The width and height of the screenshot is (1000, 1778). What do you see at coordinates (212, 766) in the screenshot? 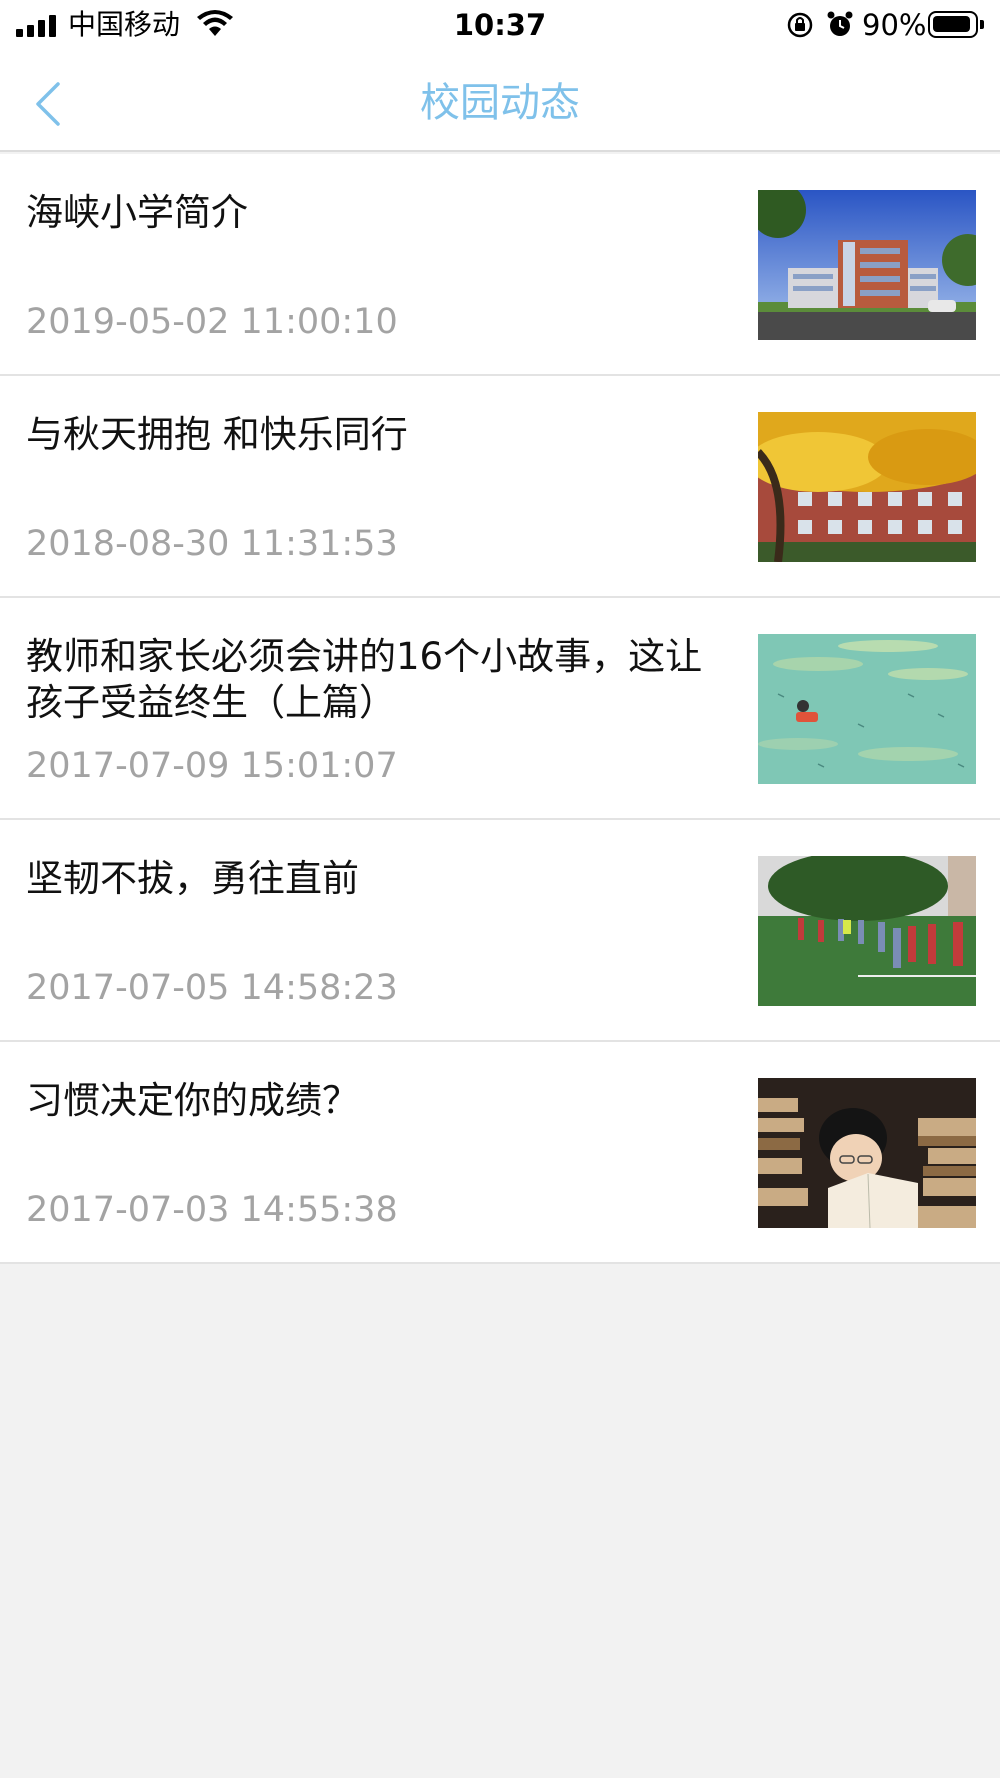
I see `news-time: 2017-07-09 15:01:07` at bounding box center [212, 766].